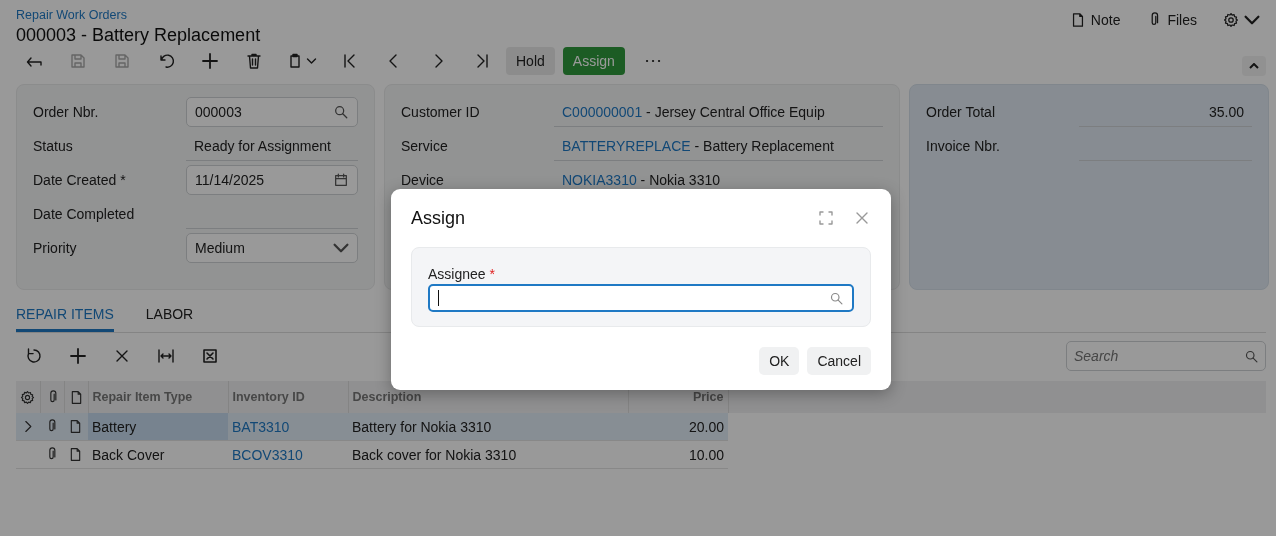 Image resolution: width=1276 pixels, height=536 pixels. I want to click on record-link: C000000001, so click(602, 111).